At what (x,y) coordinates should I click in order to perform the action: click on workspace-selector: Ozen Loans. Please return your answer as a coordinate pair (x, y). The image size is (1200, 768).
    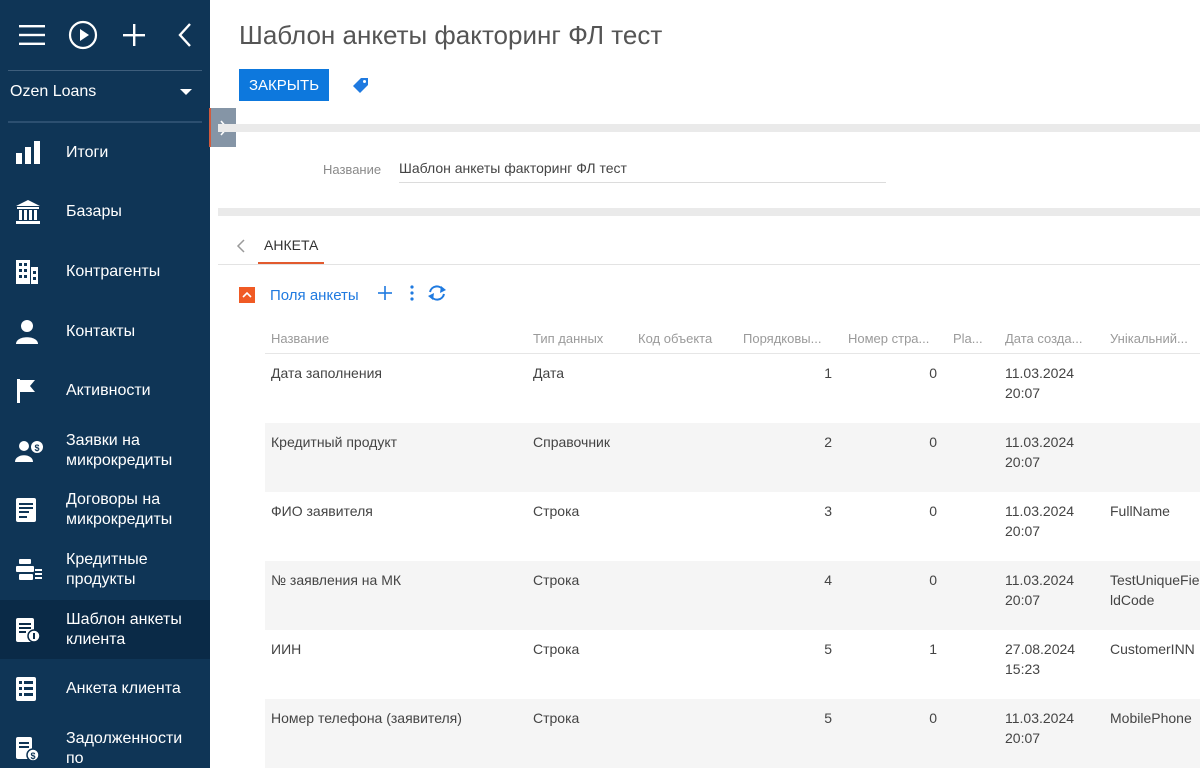
    Looking at the image, I should click on (105, 92).